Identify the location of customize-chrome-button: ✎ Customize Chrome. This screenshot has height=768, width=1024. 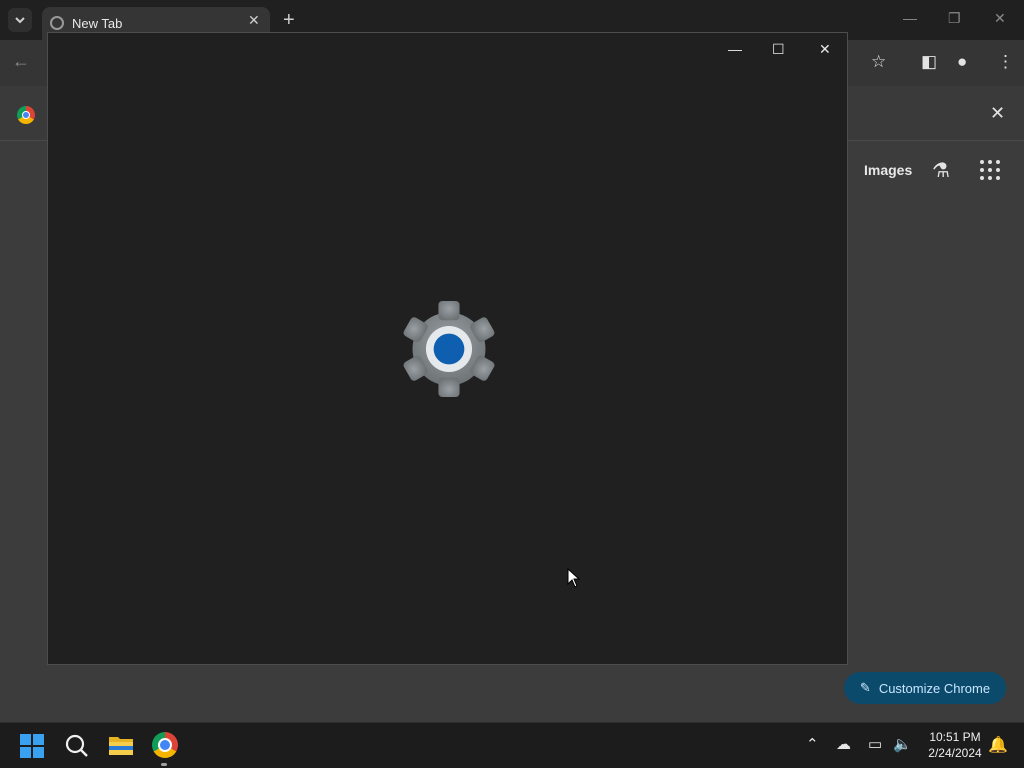
(925, 688).